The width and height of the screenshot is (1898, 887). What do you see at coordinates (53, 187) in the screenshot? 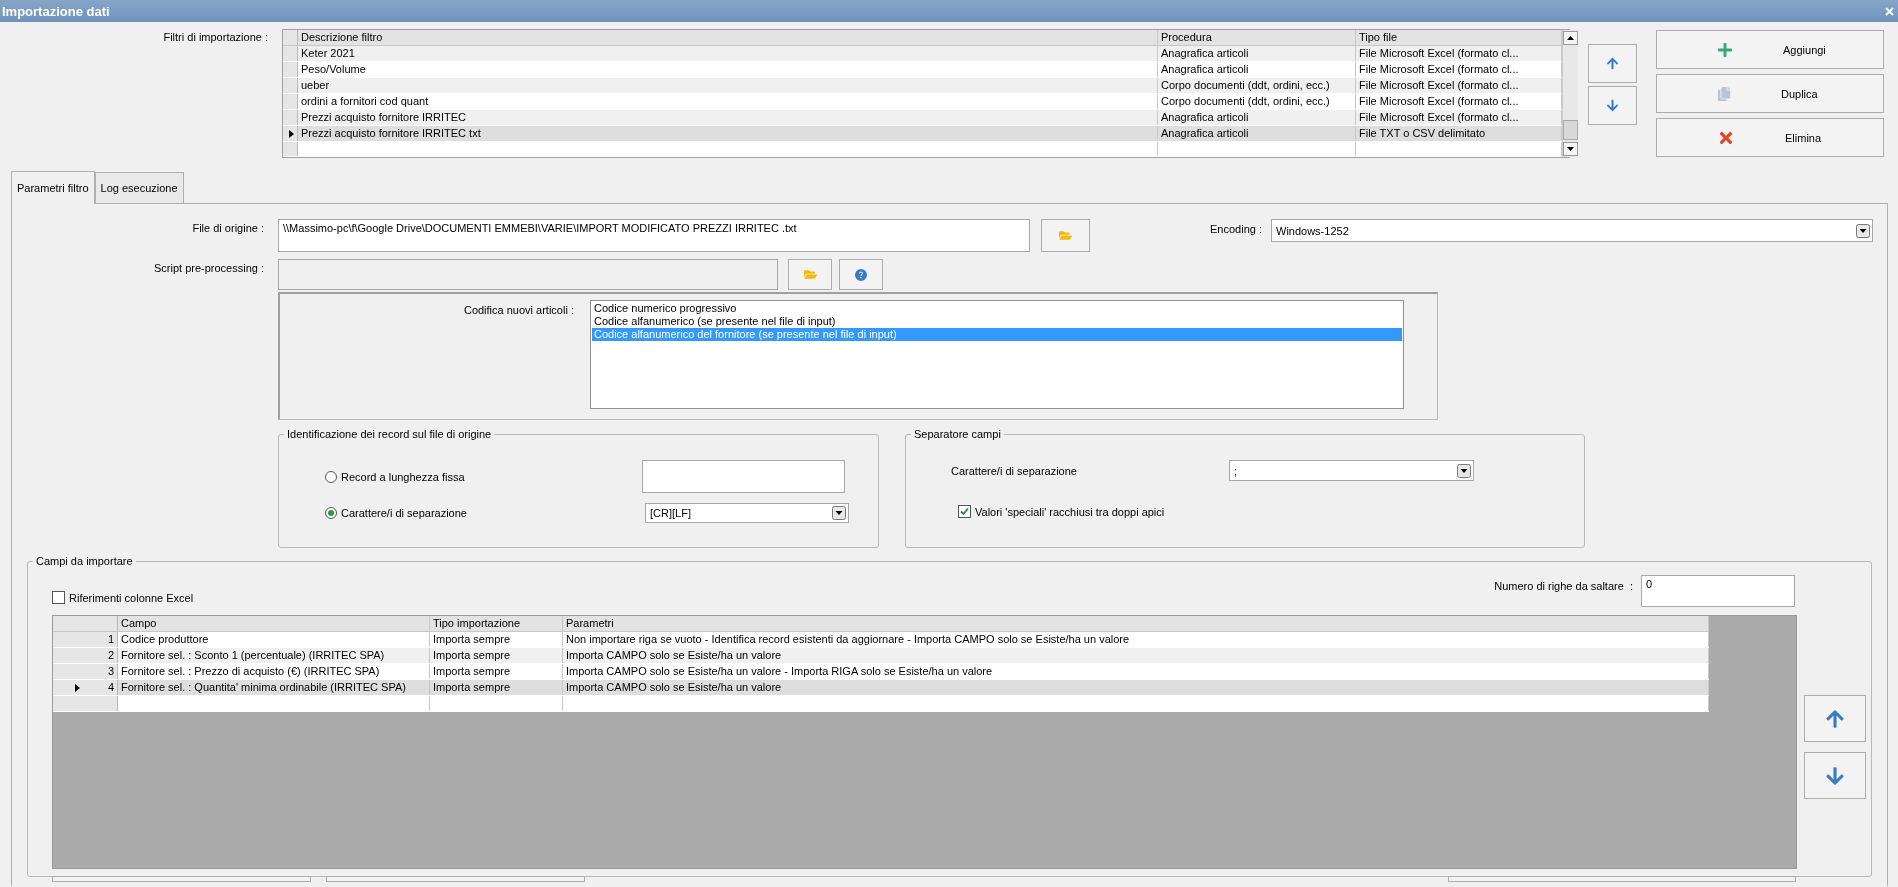
I see `tab: Parametri filtro` at bounding box center [53, 187].